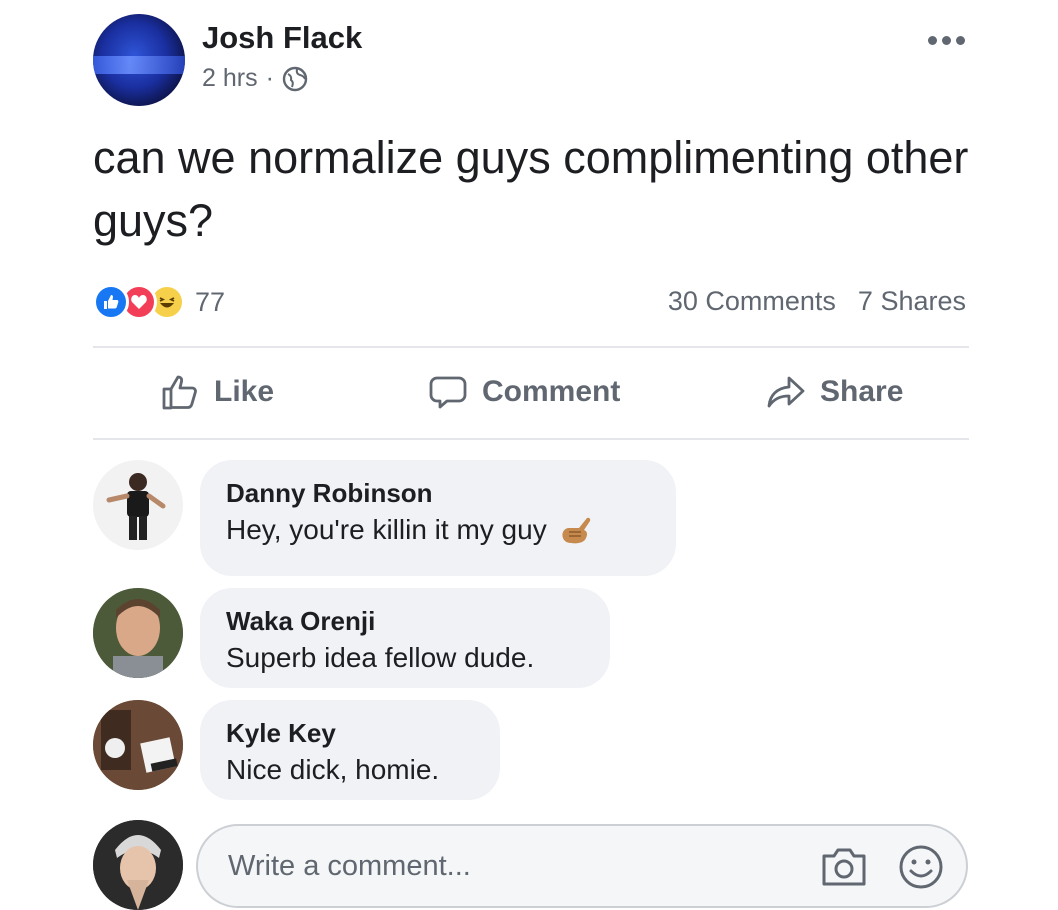  I want to click on comment-bubble: Waka Orenji Superb idea fellow dude., so click(405, 638).